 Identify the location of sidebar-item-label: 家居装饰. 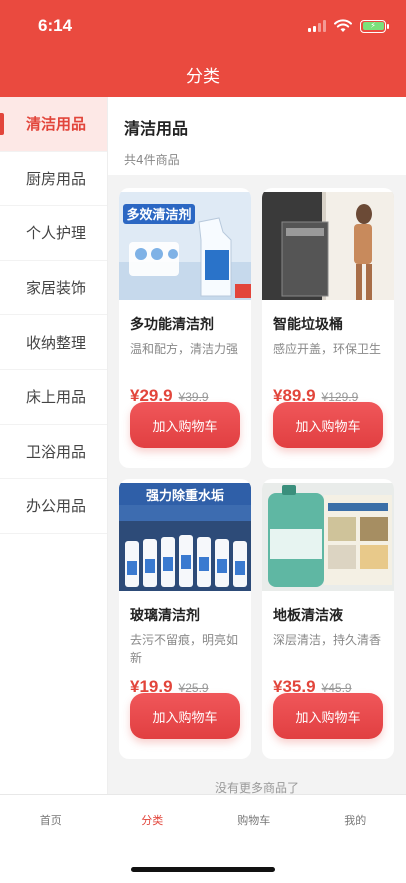
(56, 288).